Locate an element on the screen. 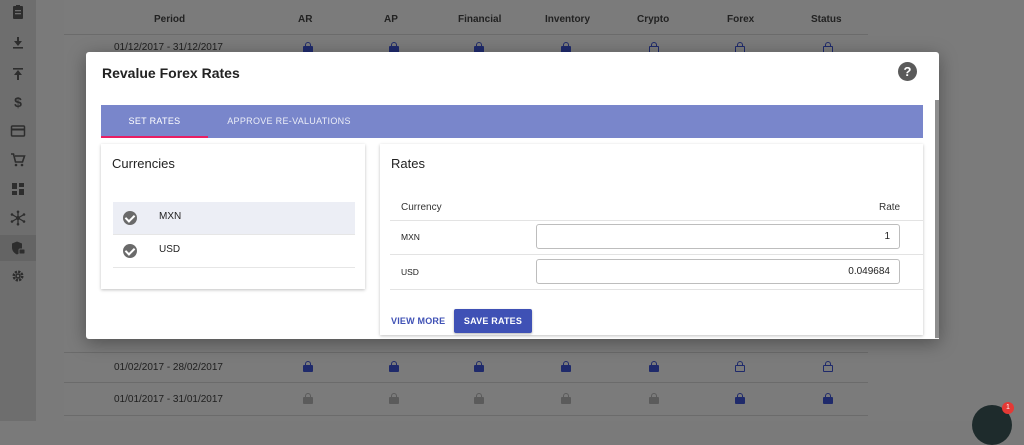  column-header-period: Period is located at coordinates (170, 19).